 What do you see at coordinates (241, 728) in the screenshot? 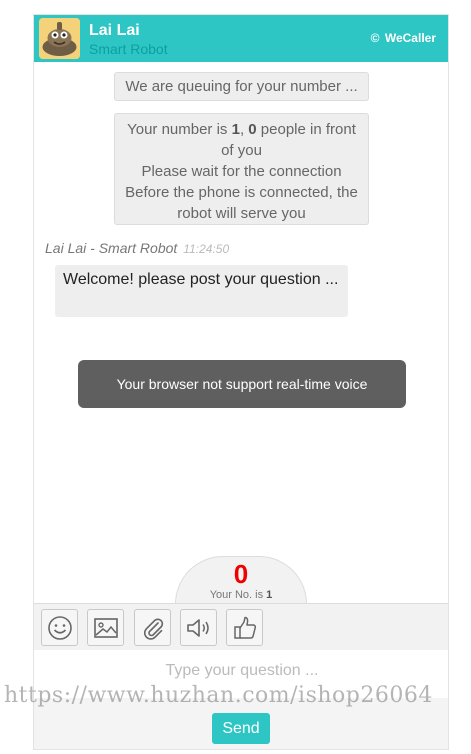
I see `send-button: Send` at bounding box center [241, 728].